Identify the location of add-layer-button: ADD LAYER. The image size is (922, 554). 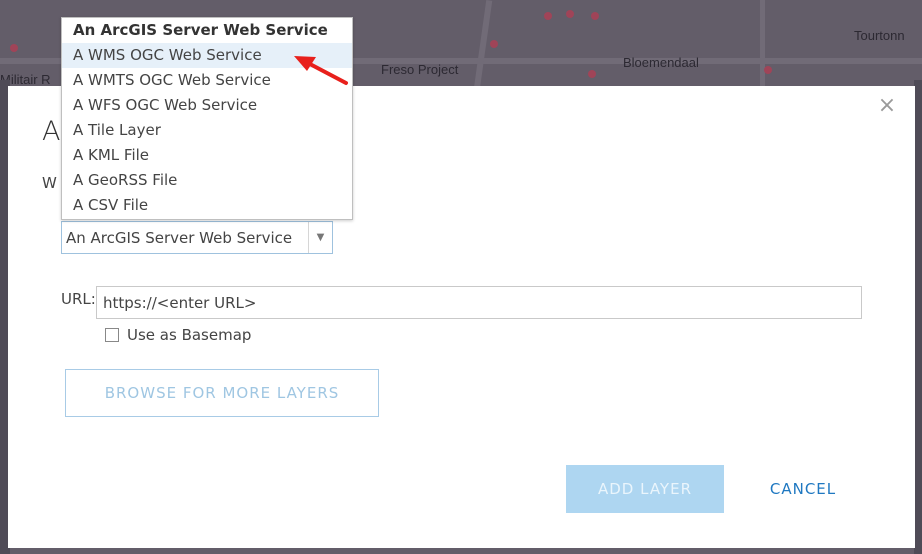
(645, 489).